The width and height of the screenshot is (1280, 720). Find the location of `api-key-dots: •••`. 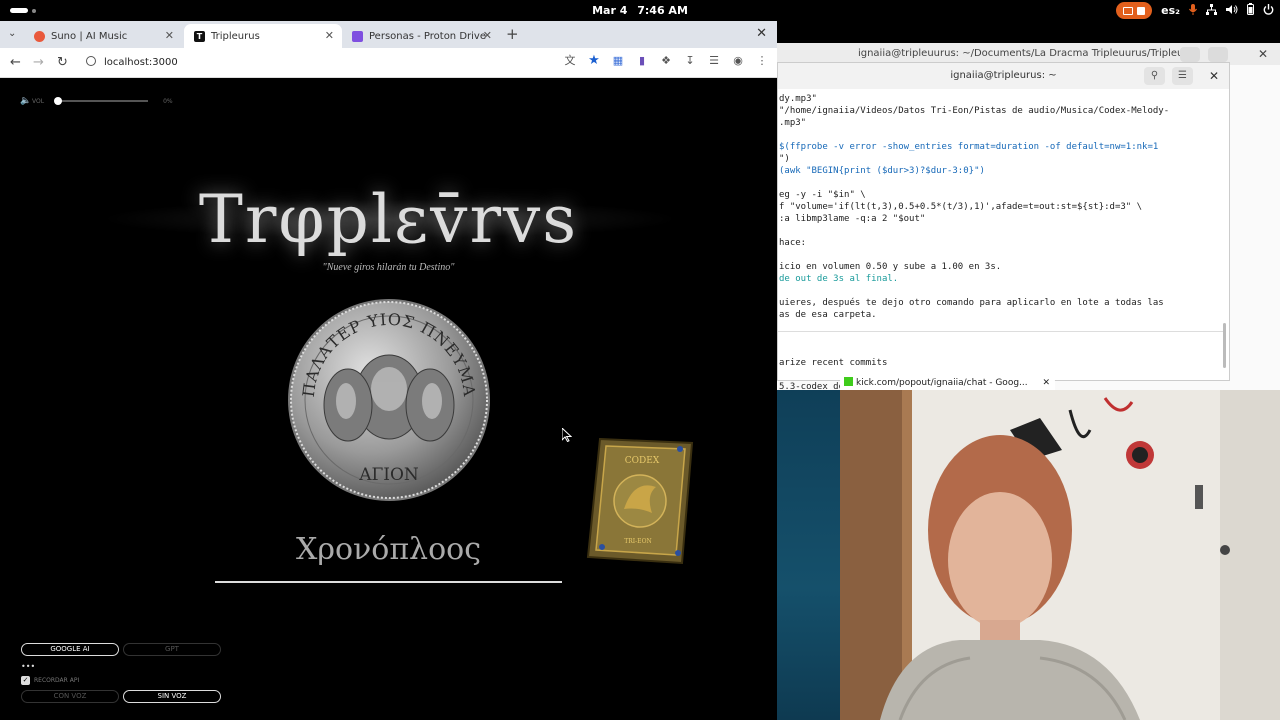

api-key-dots: ••• is located at coordinates (28, 666).